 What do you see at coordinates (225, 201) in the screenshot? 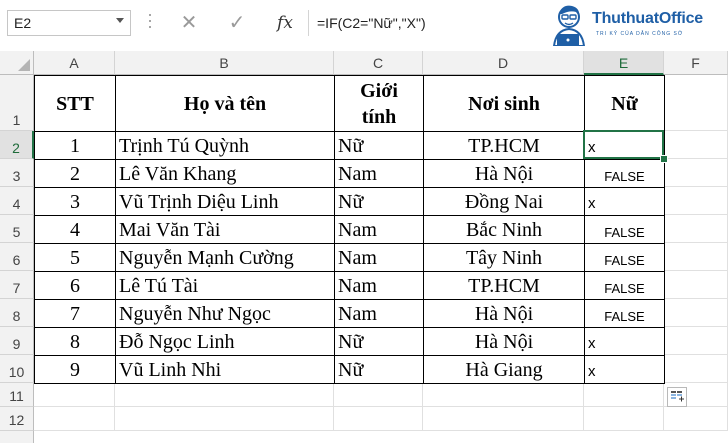
I see `cell-name: Vũ Trịnh Diệu Linh` at bounding box center [225, 201].